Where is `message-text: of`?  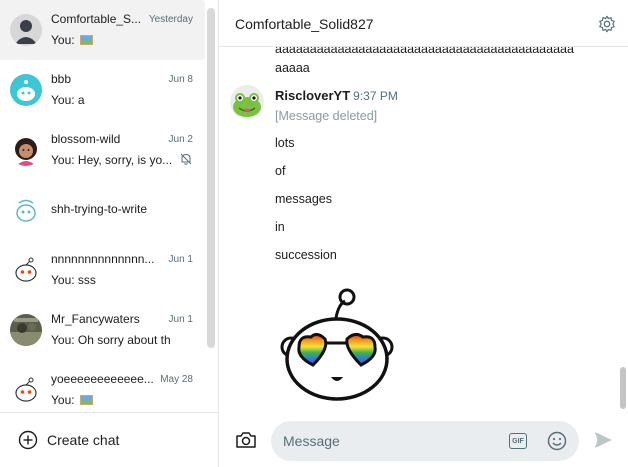
message-text: of is located at coordinates (280, 171).